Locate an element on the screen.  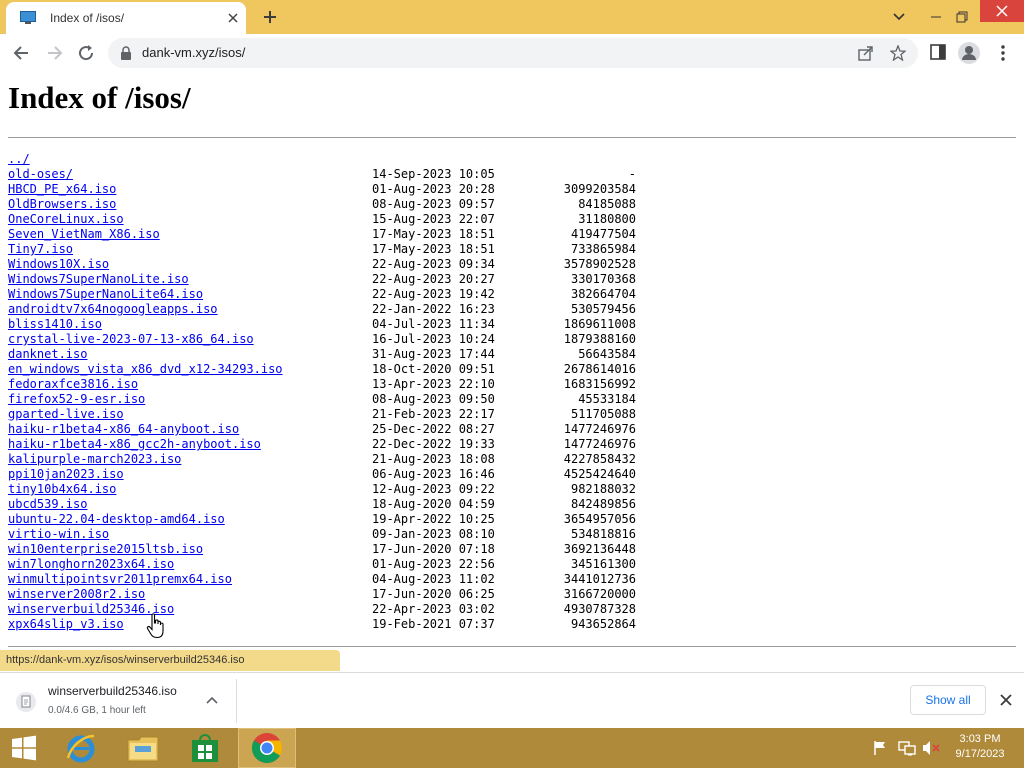
side-panel-icon is located at coordinates (938, 52).